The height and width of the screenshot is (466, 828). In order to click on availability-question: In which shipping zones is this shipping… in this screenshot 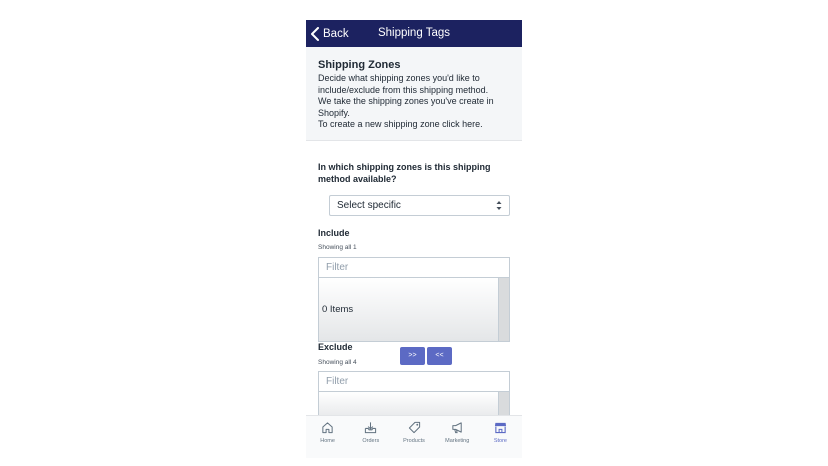, I will do `click(404, 173)`.